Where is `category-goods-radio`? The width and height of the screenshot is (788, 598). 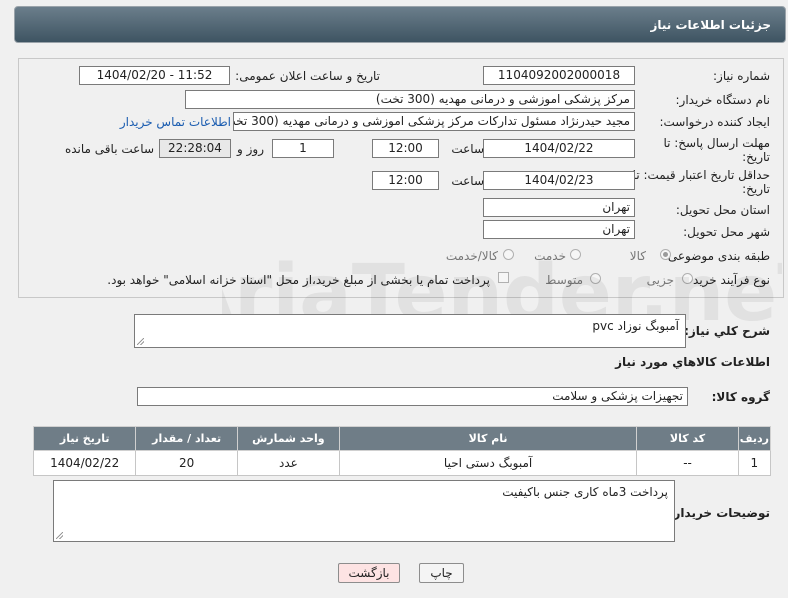
category-goods-radio is located at coordinates (665, 254).